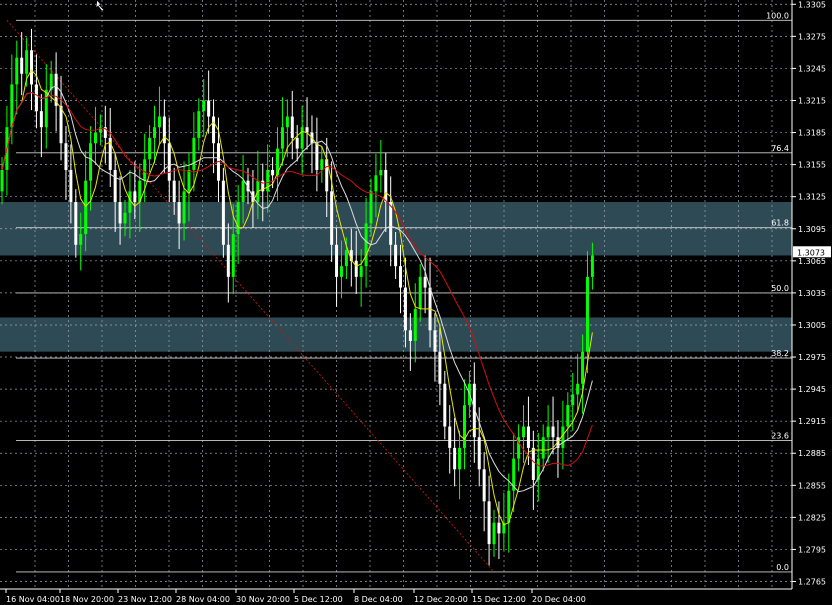 This screenshot has height=605, width=832. Describe the element at coordinates (782, 567) in the screenshot. I see `fib-level-label: 0.0` at that location.